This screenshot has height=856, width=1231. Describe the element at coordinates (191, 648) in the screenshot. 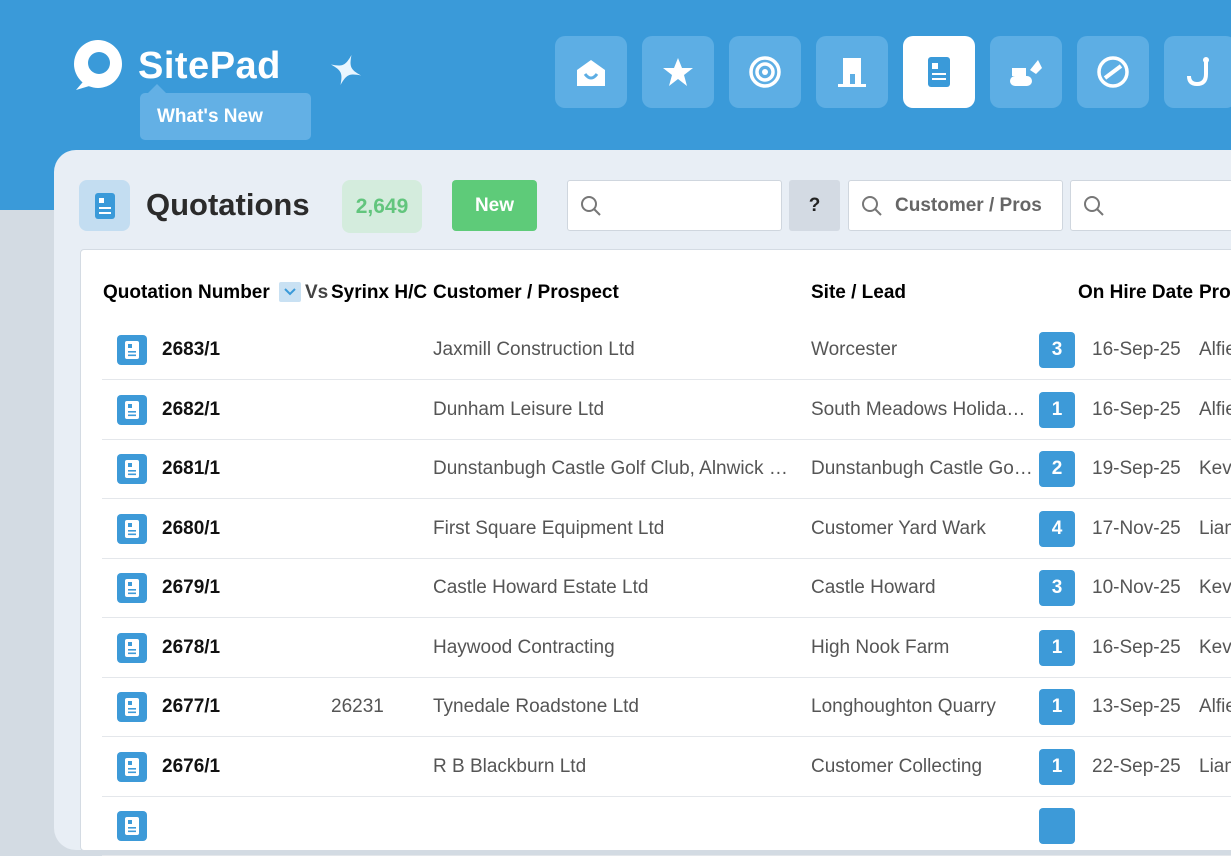

I see `quotation-number: 2678/1` at that location.